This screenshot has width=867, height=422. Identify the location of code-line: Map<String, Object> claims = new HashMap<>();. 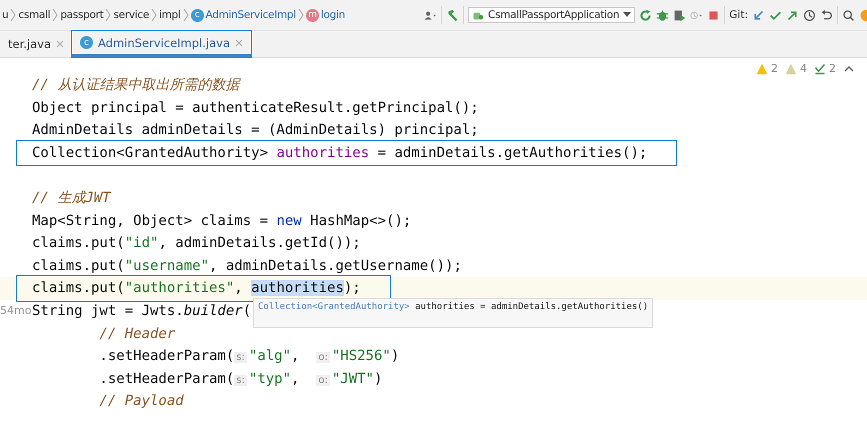
(222, 221).